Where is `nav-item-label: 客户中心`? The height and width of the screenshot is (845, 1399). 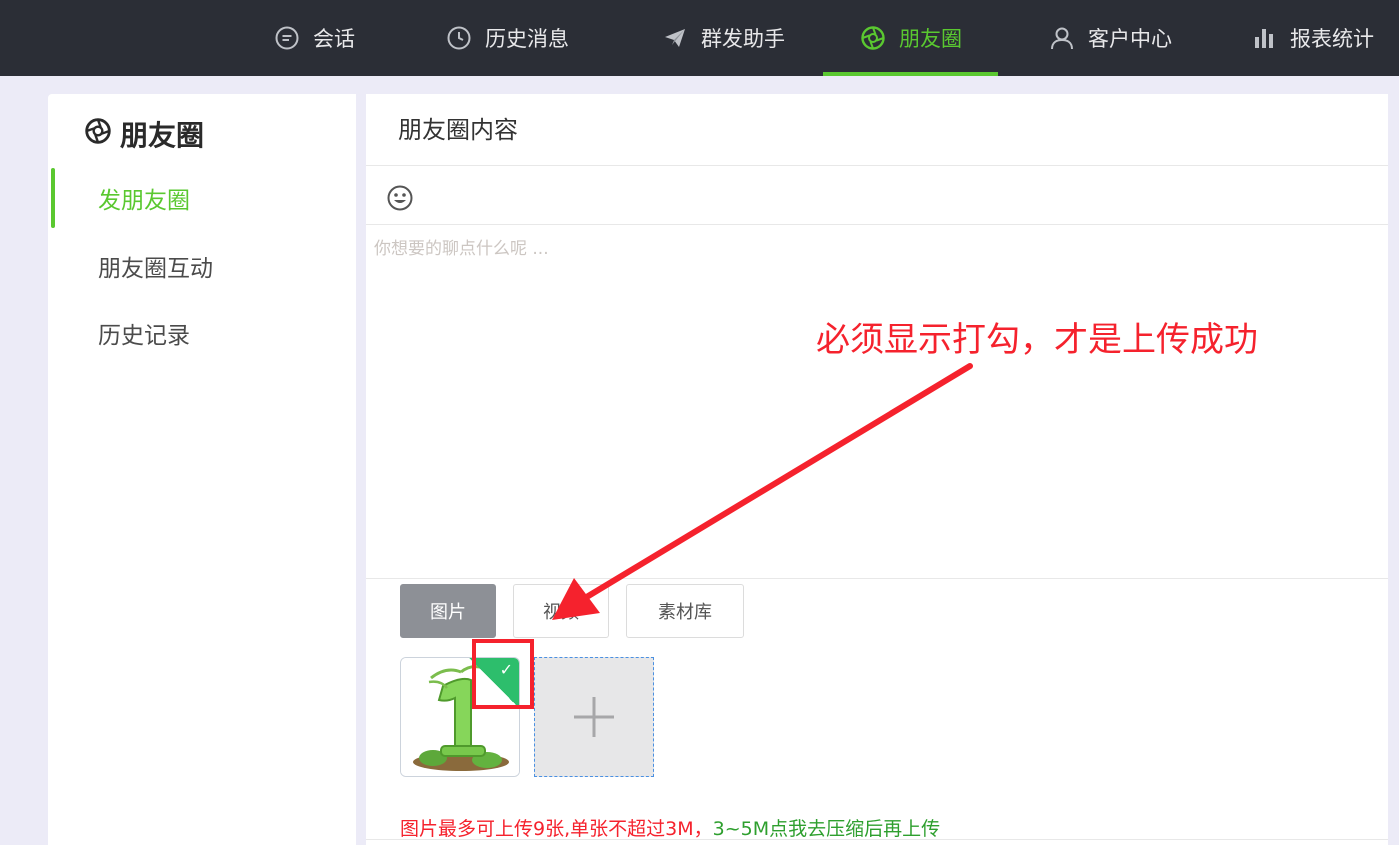 nav-item-label: 客户中心 is located at coordinates (1130, 39).